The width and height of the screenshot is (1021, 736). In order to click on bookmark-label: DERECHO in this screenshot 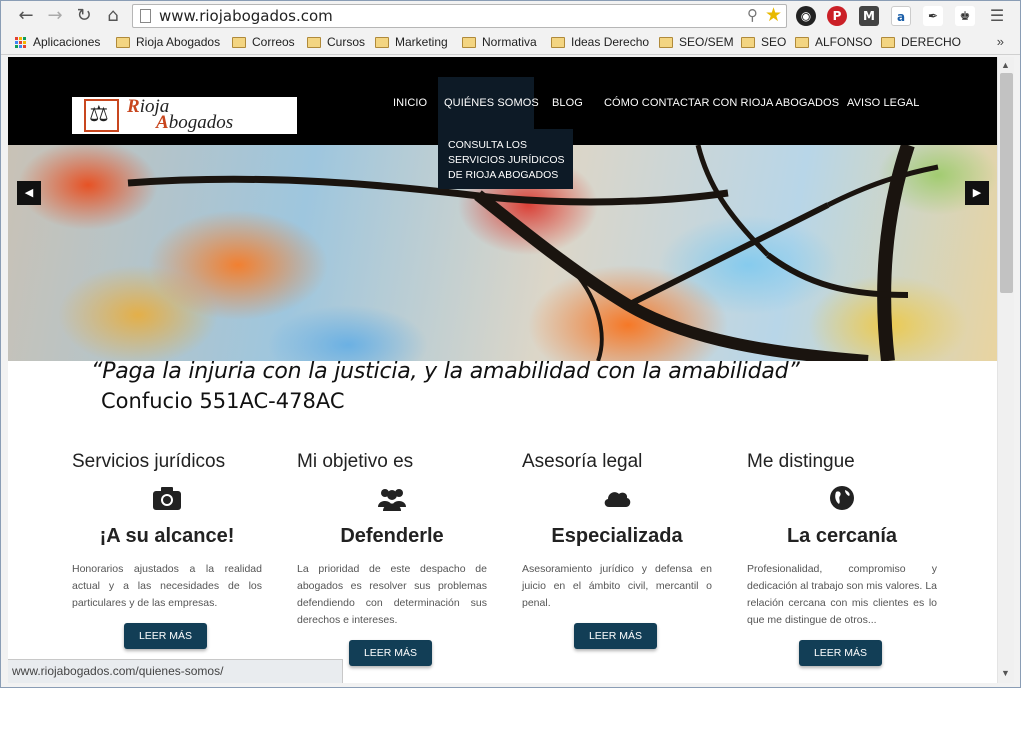, I will do `click(931, 42)`.